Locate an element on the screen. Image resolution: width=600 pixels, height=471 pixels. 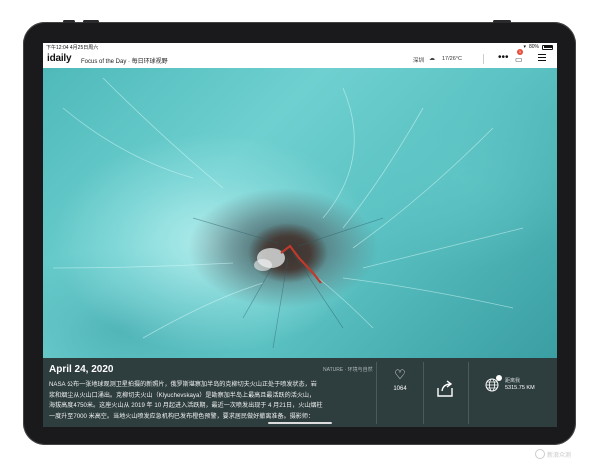
watermark: 新浪众测 is located at coordinates (553, 454).